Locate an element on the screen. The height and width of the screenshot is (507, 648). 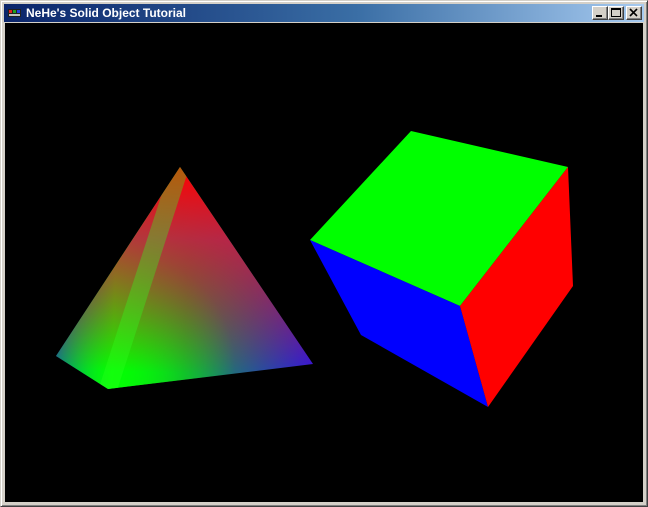
maximize-icon is located at coordinates (616, 12).